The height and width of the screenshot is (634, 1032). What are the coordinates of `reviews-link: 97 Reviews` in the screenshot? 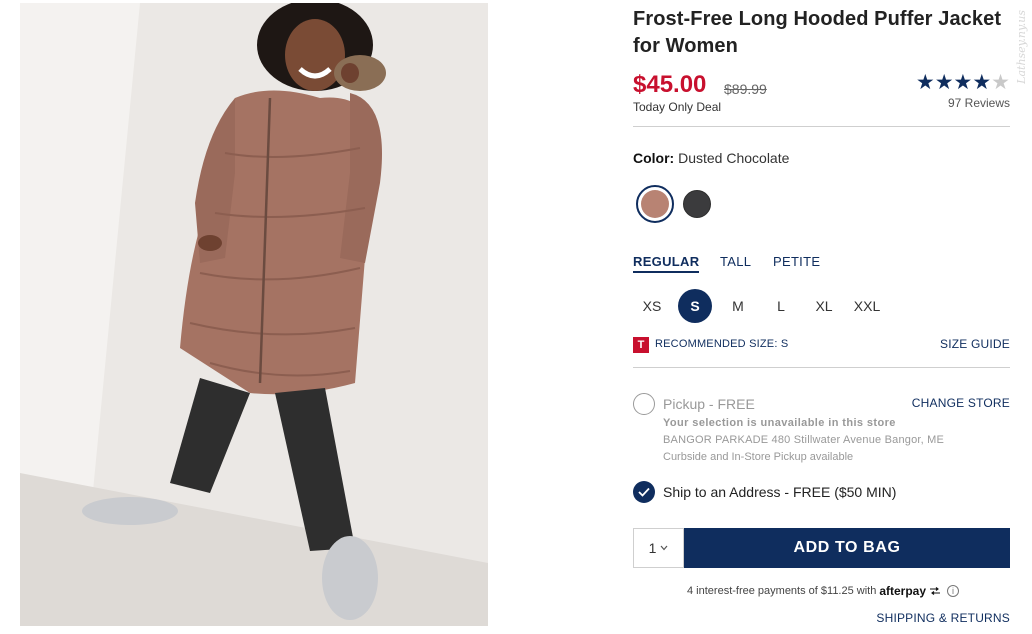 It's located at (979, 103).